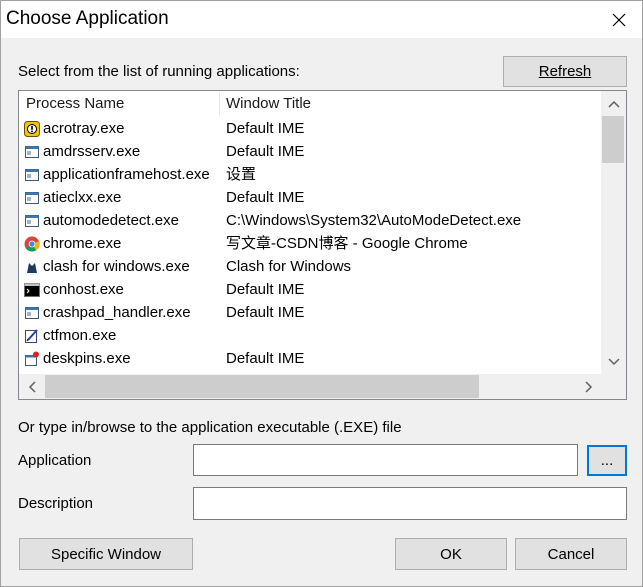 Image resolution: width=643 pixels, height=587 pixels. I want to click on dialog-title: Choose Application, so click(87, 18).